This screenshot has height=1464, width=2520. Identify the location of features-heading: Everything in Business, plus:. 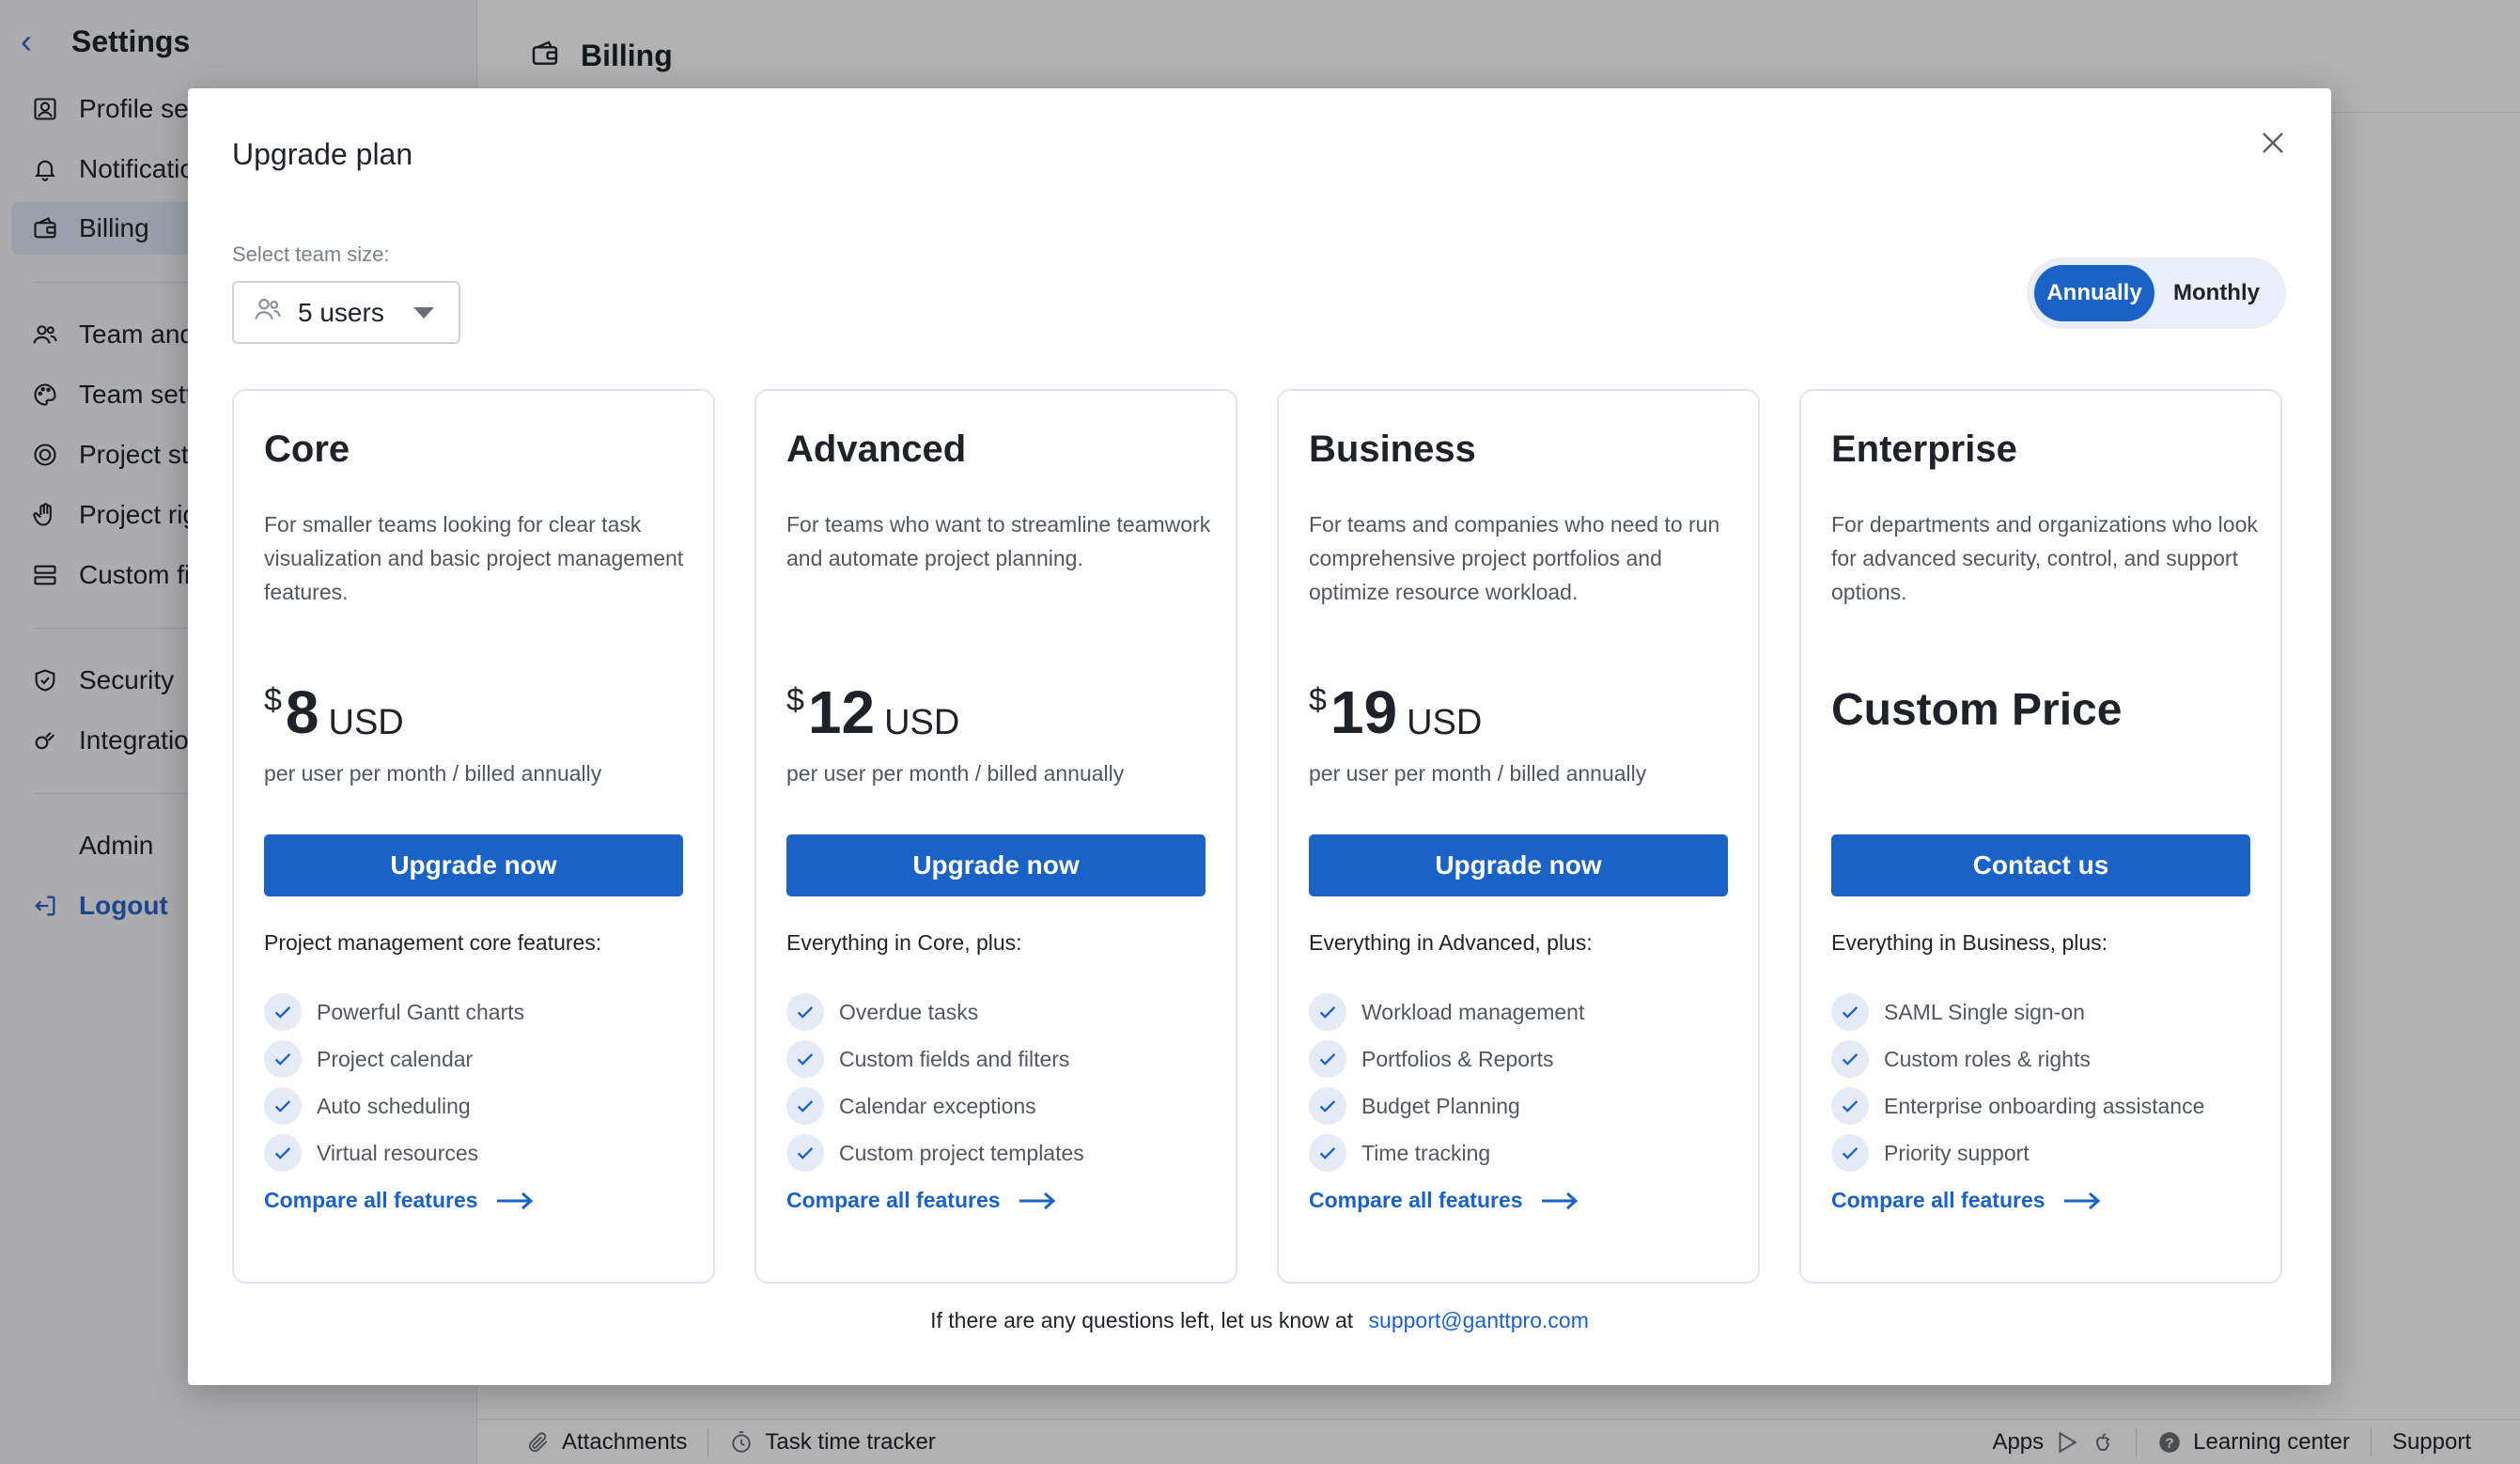
(1970, 943).